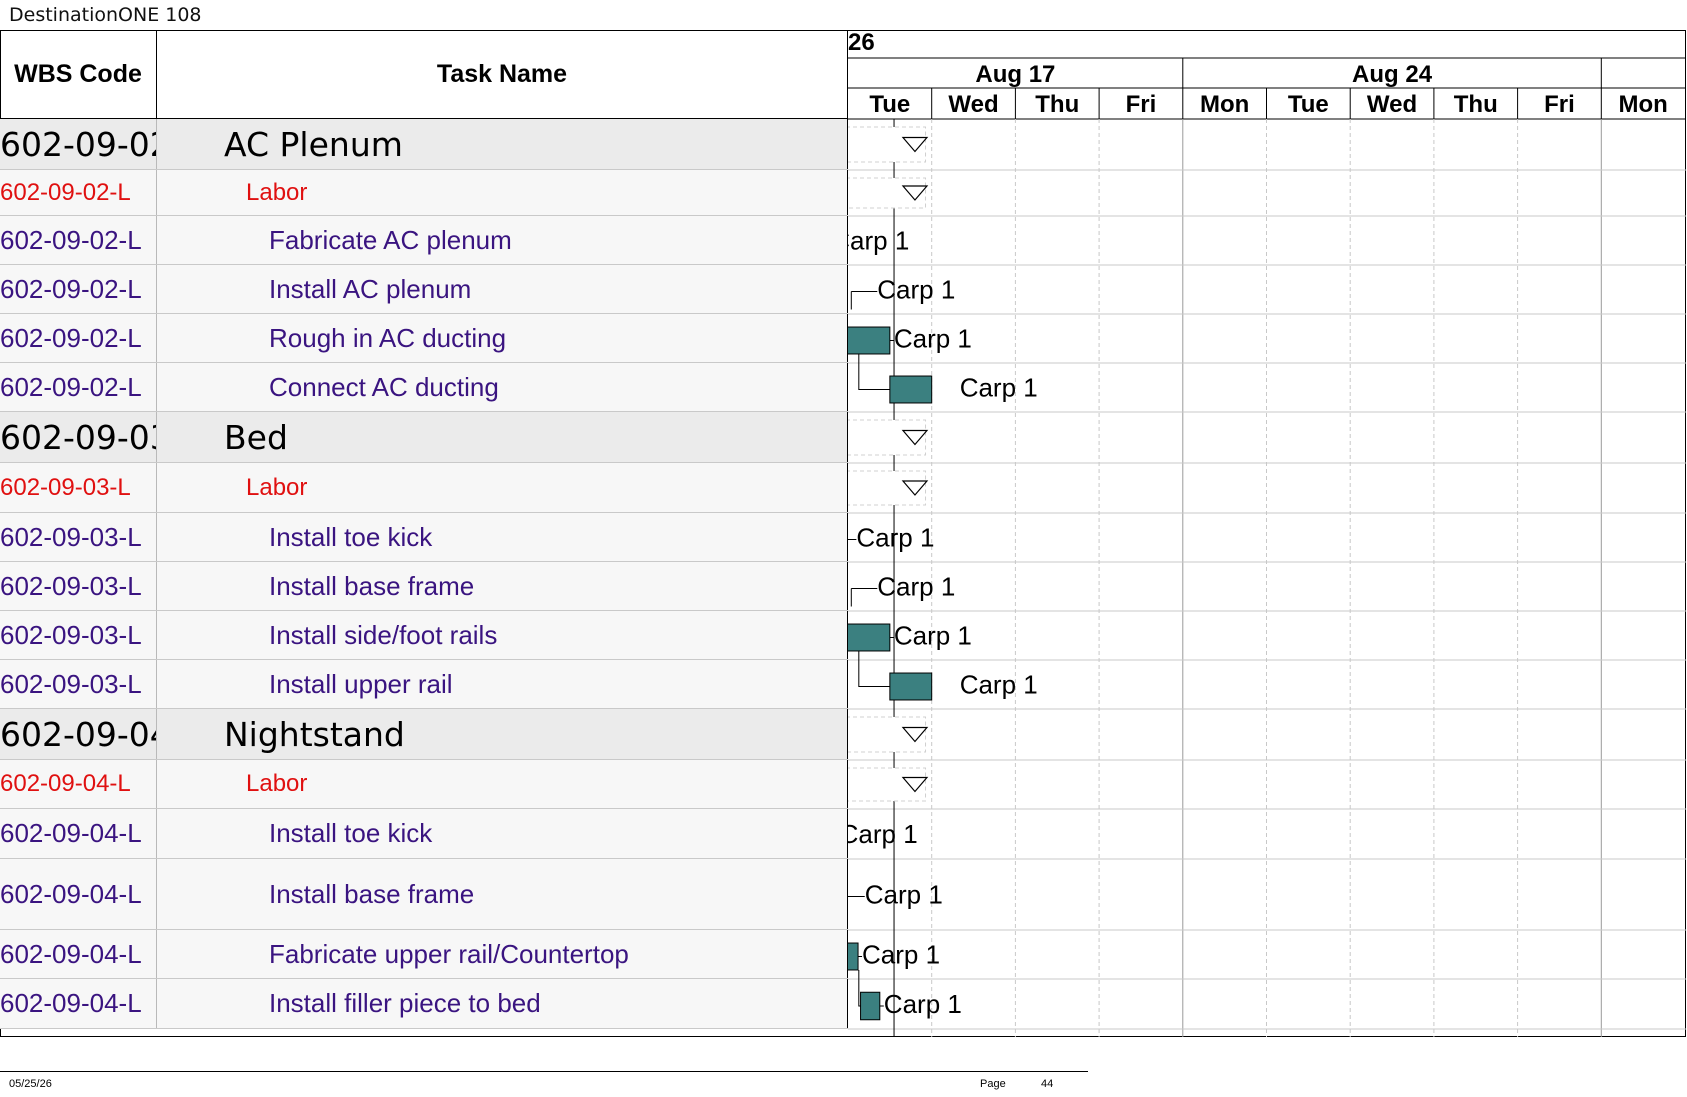 The image size is (1687, 1097). Describe the element at coordinates (993, 1084) in the screenshot. I see `footer-page-label: Page` at that location.